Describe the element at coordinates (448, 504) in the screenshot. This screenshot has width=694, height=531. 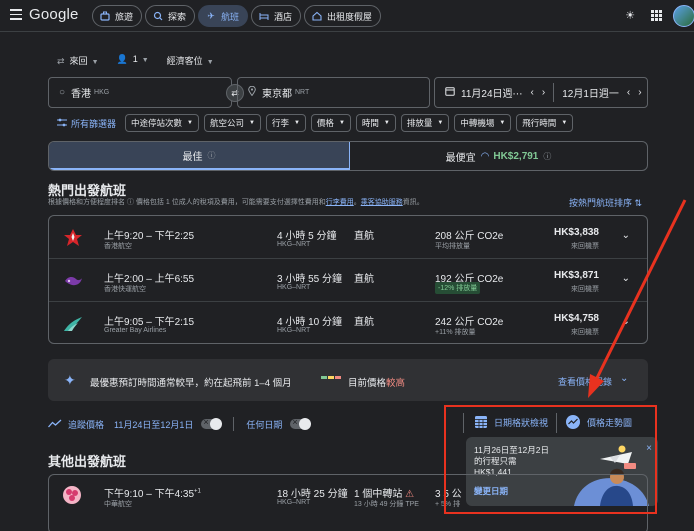
I see `emissions-note: + 5% 排` at that location.